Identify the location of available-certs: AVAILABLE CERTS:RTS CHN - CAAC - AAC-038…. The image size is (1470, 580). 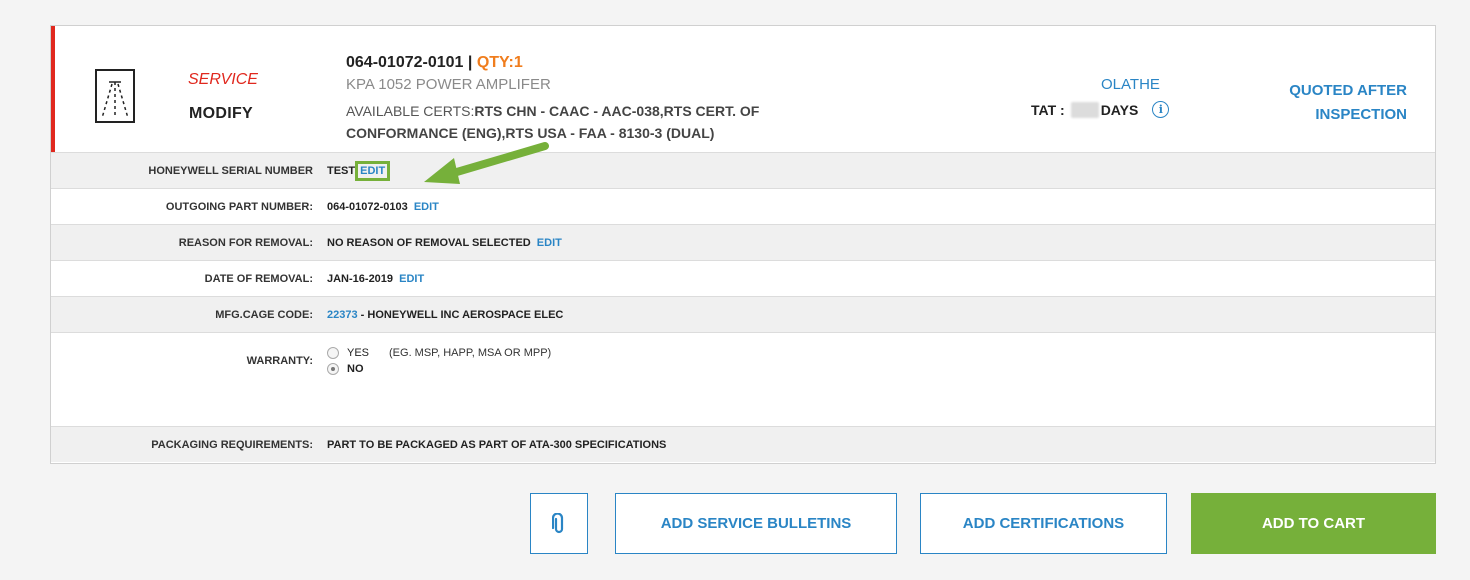
(581, 122).